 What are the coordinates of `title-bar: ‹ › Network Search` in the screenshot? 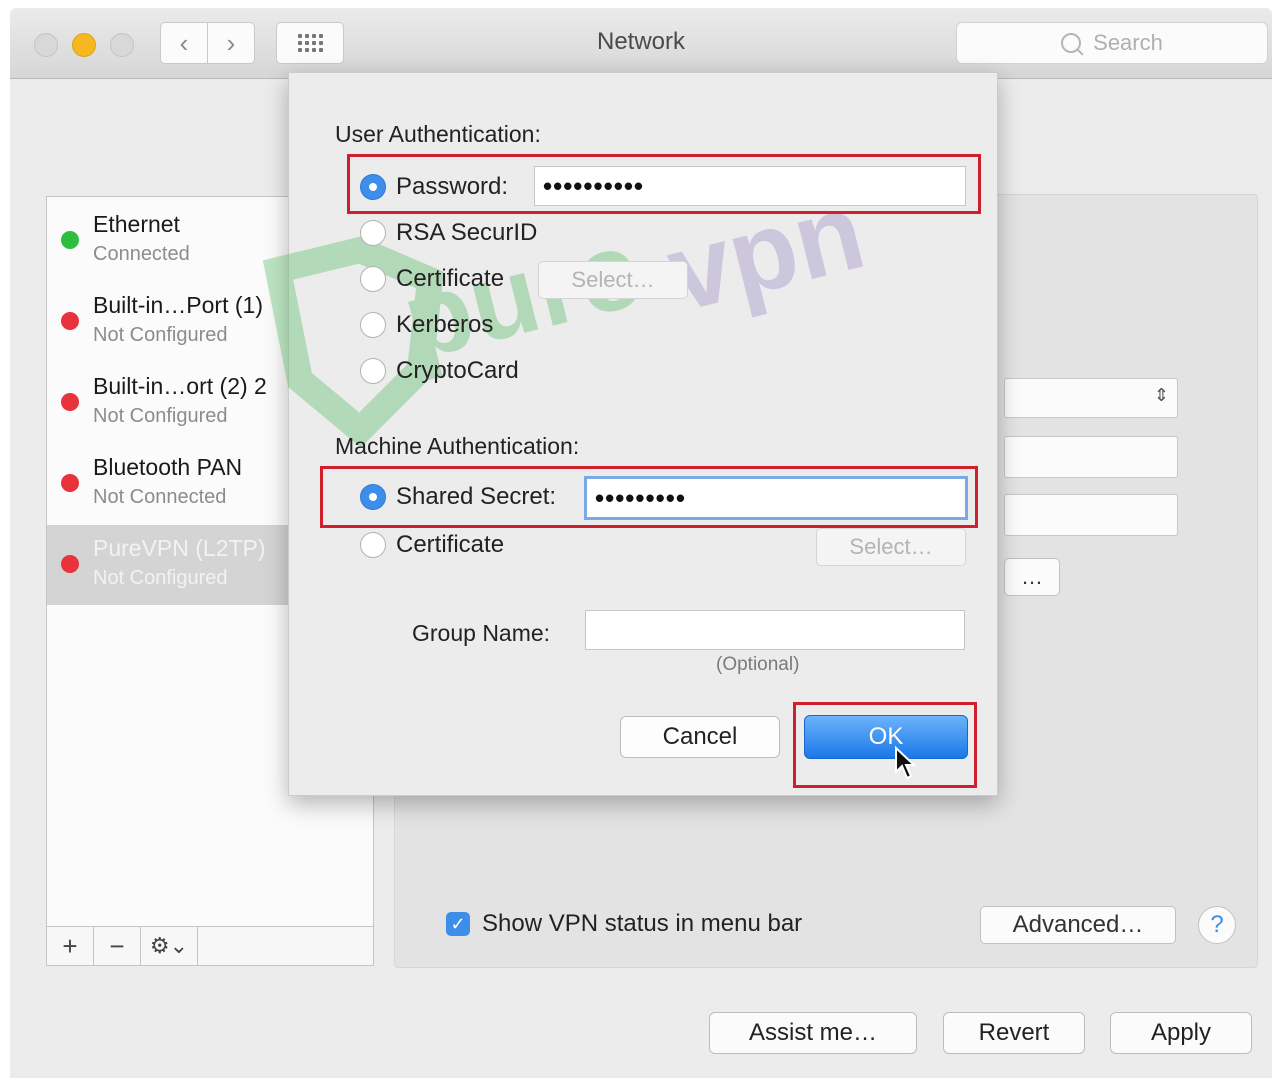 It's located at (641, 43).